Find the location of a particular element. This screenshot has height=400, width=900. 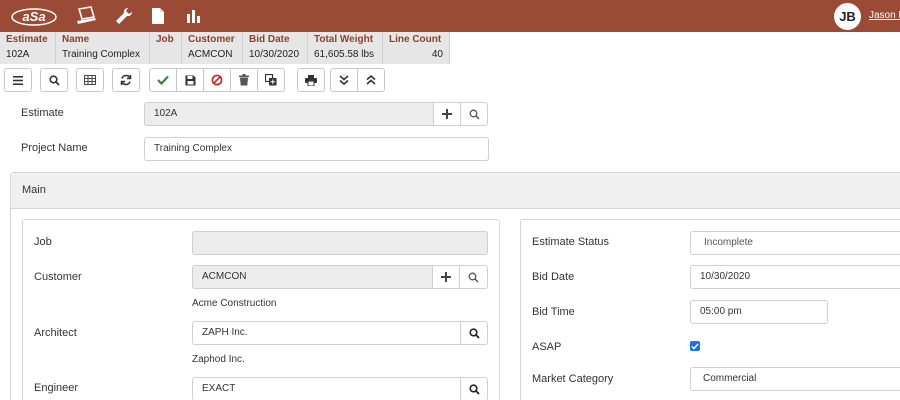

bid-date-field: 10/30/2020 is located at coordinates (795, 277).